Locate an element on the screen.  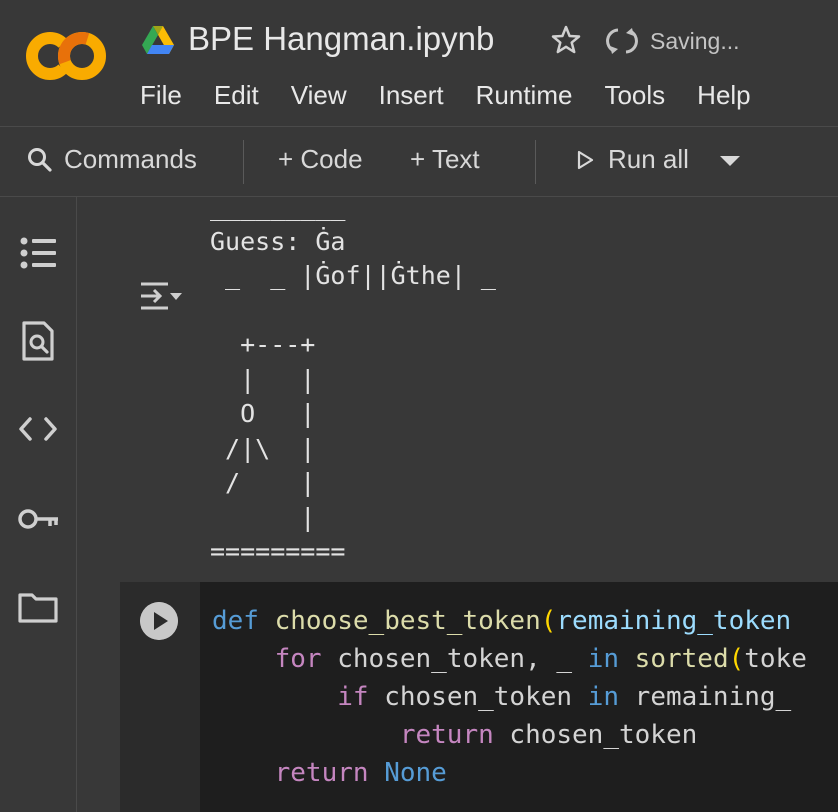
code-token: if is located at coordinates (353, 697).